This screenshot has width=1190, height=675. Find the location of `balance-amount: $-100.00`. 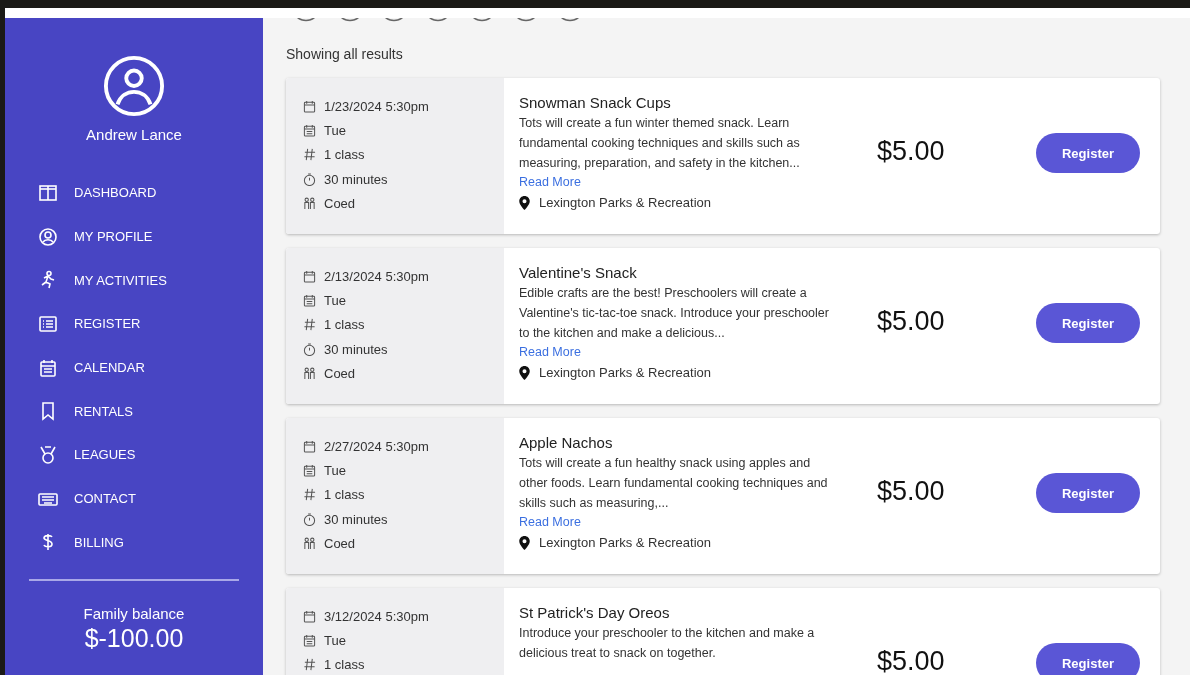

balance-amount: $-100.00 is located at coordinates (134, 639).